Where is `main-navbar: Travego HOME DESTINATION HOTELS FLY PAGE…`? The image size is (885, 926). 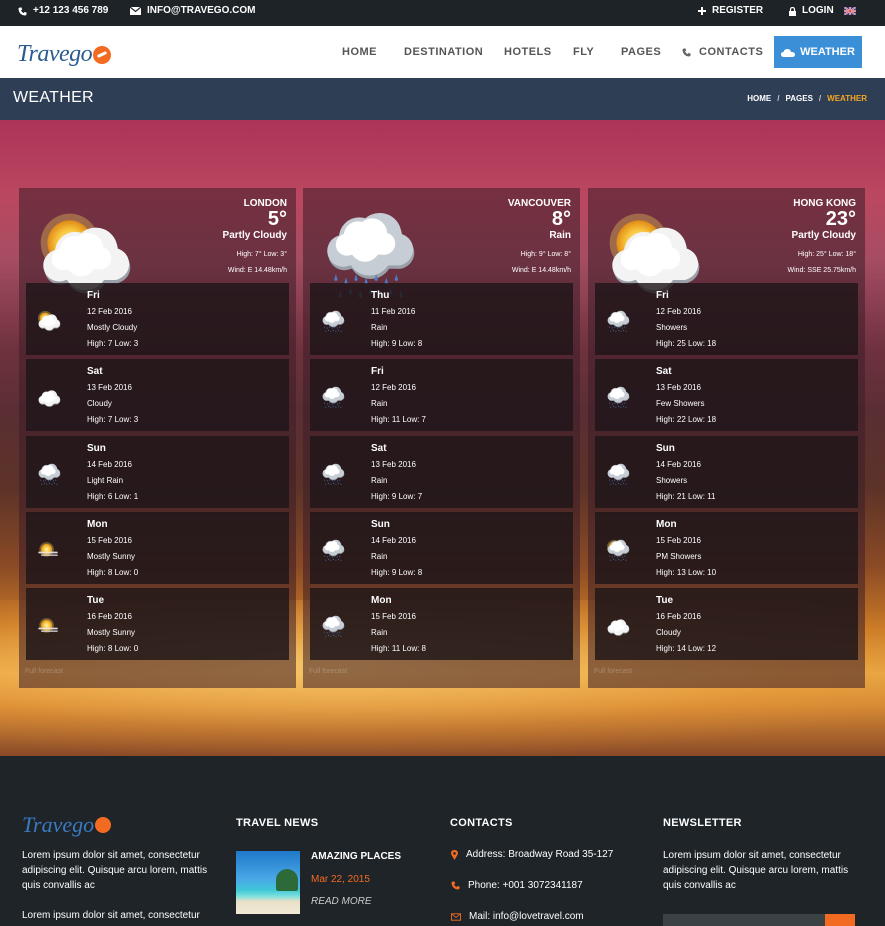
main-navbar: Travego HOME DESTINATION HOTELS FLY PAGE… is located at coordinates (442, 52).